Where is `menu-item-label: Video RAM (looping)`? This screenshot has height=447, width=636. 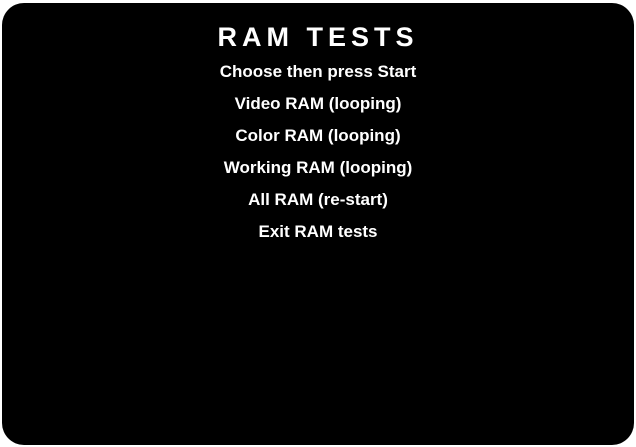
menu-item-label: Video RAM (looping) is located at coordinates (318, 103).